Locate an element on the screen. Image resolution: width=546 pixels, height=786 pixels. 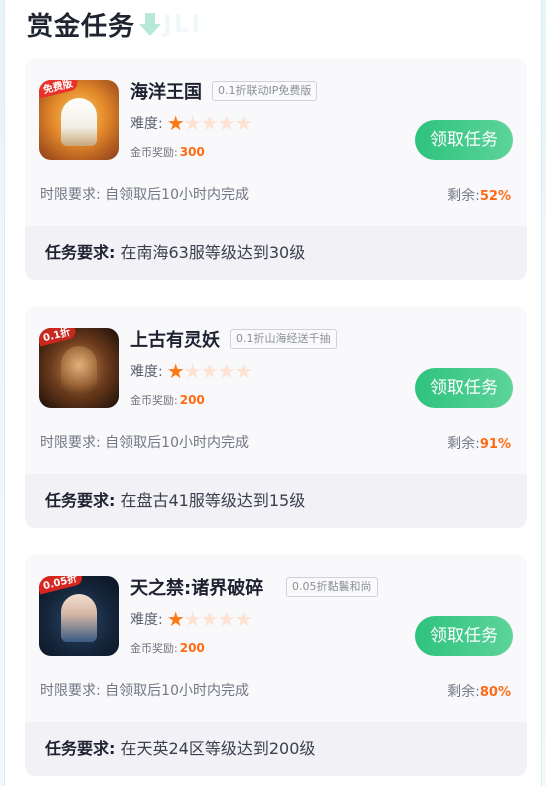
icon-badge: 0.05折 is located at coordinates (61, 585).